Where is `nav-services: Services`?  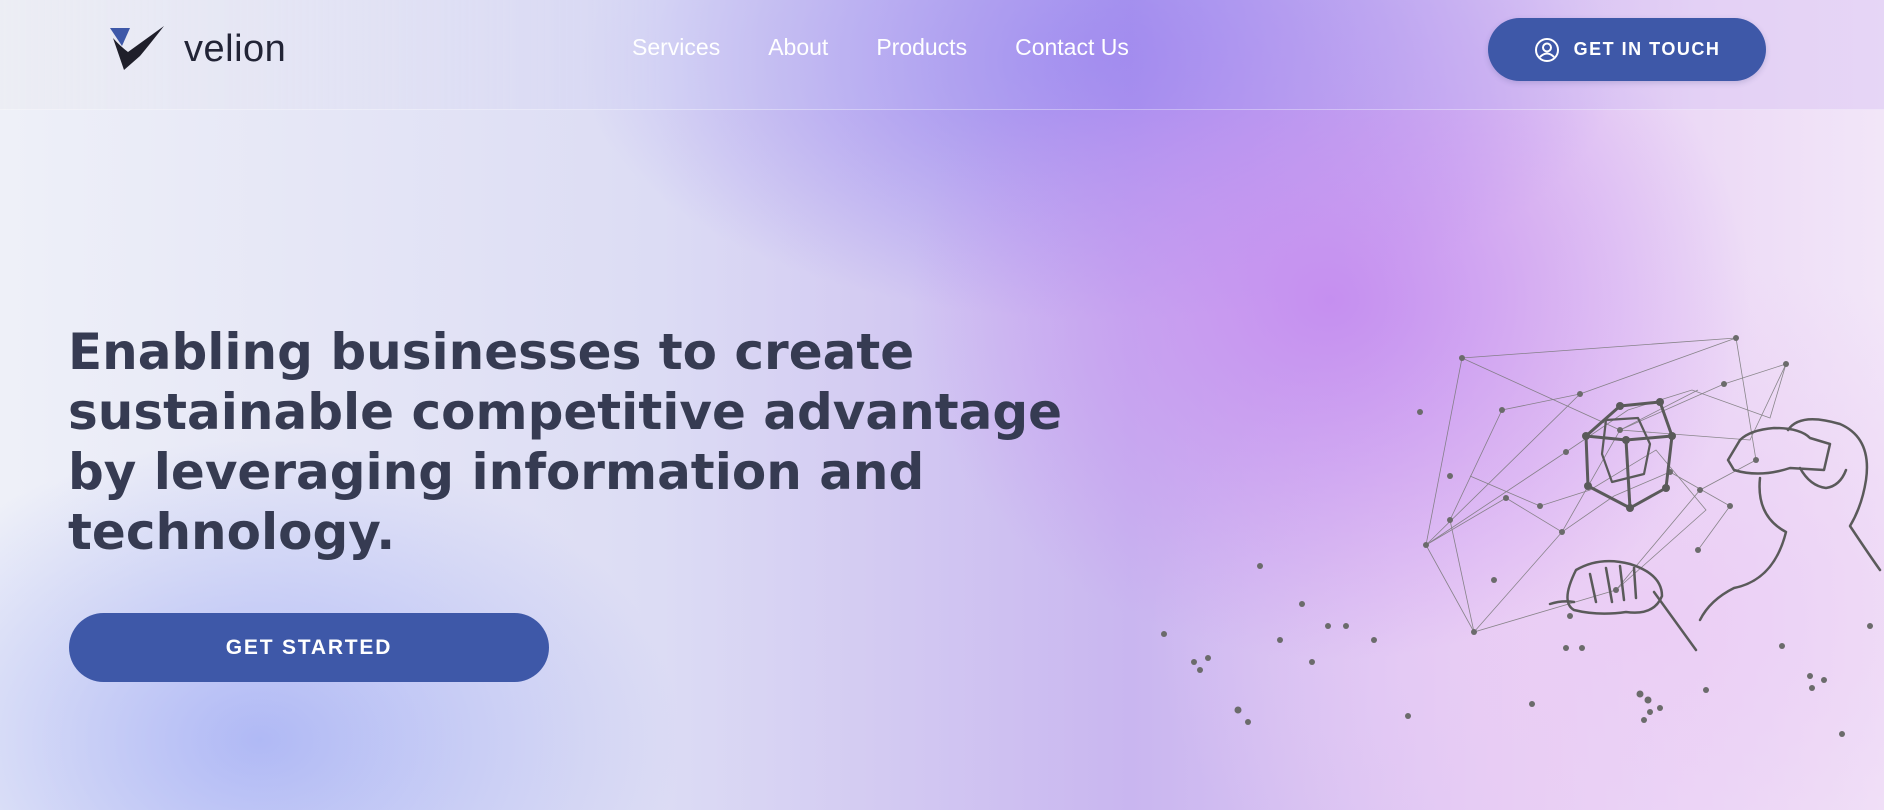 nav-services: Services is located at coordinates (676, 47).